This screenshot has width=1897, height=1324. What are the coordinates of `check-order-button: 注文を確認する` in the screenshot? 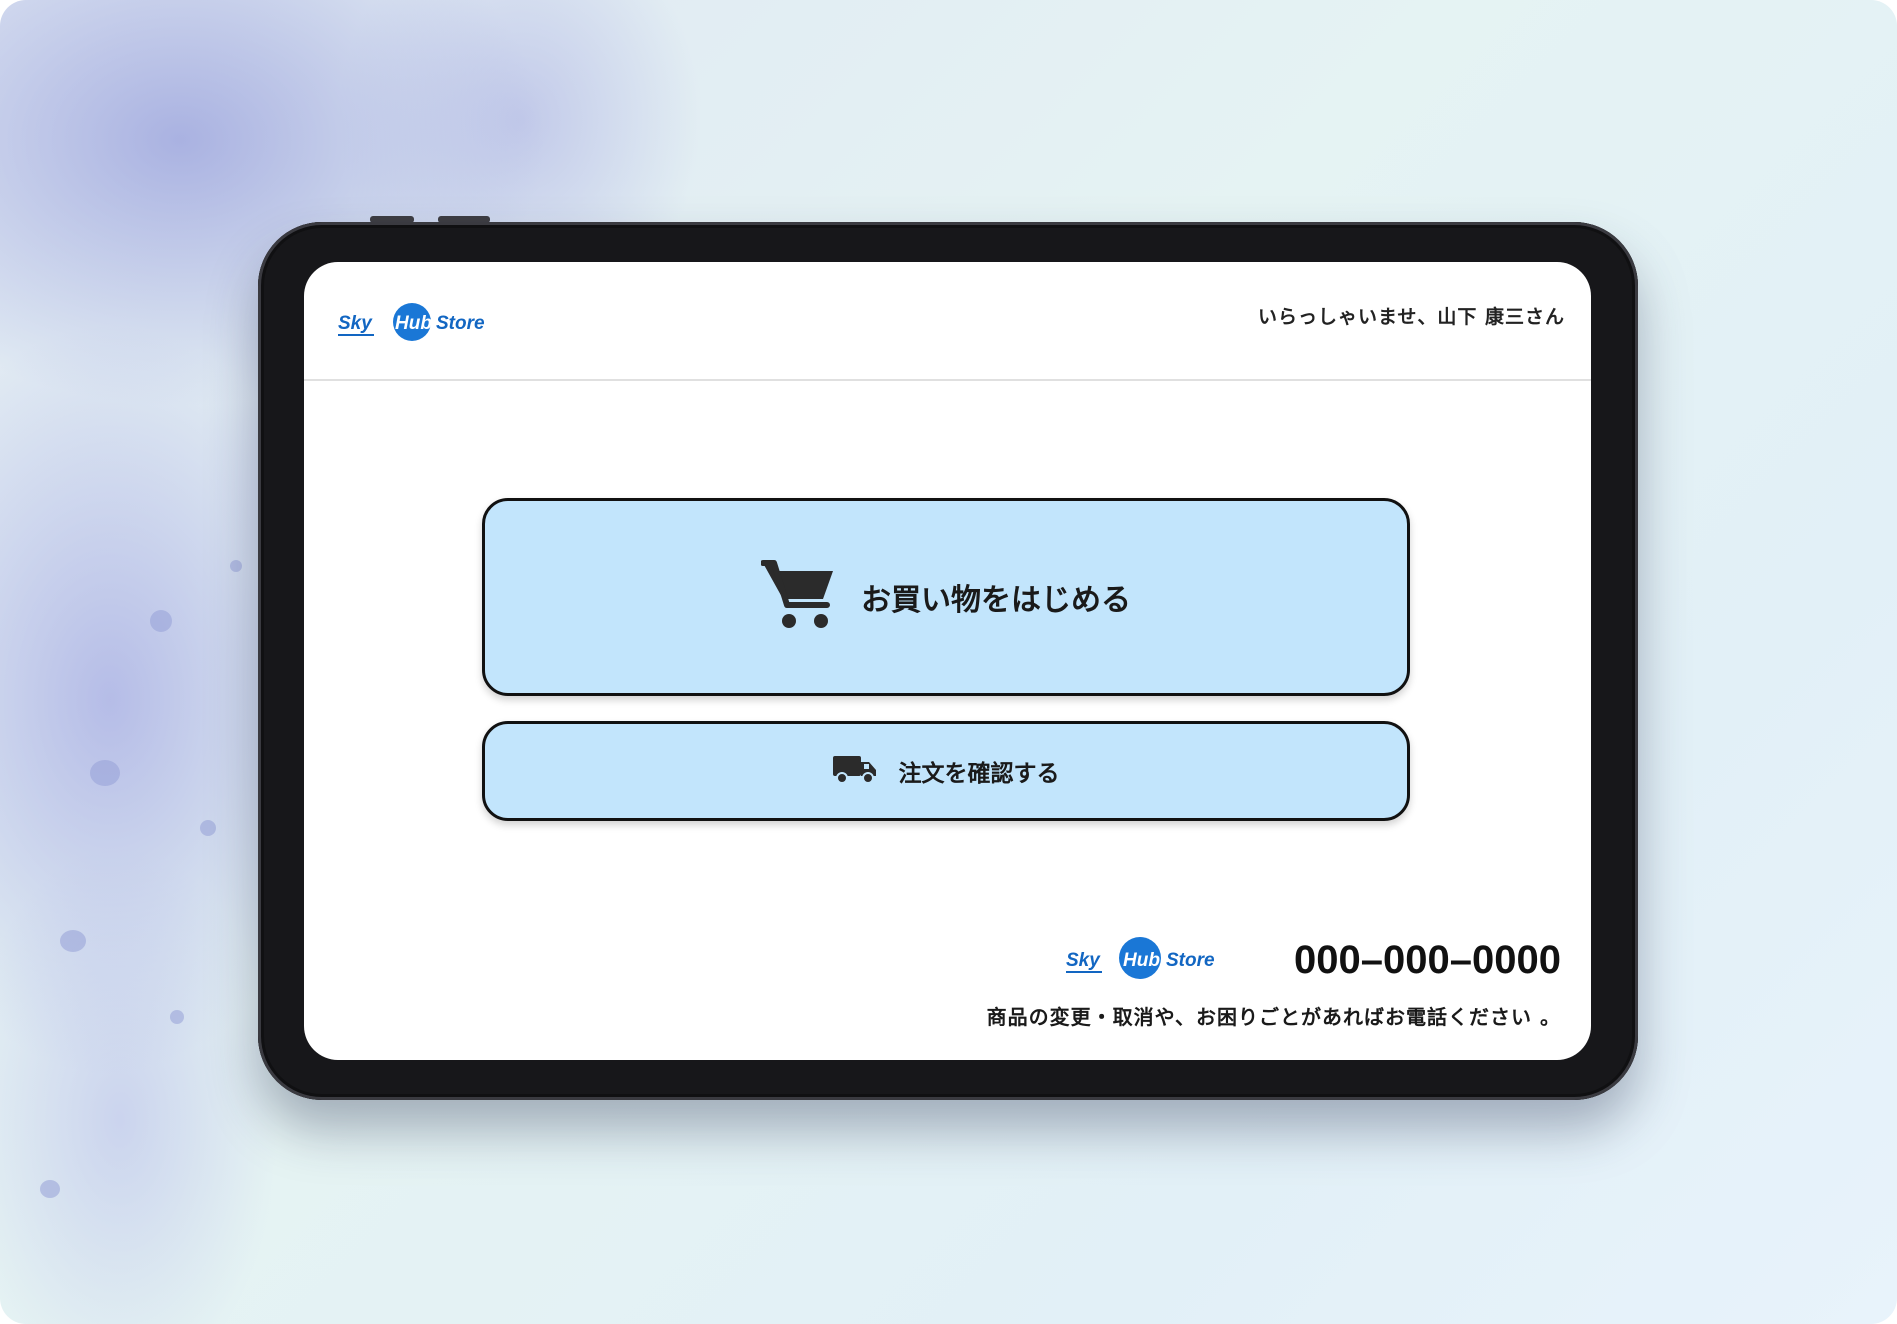 It's located at (946, 771).